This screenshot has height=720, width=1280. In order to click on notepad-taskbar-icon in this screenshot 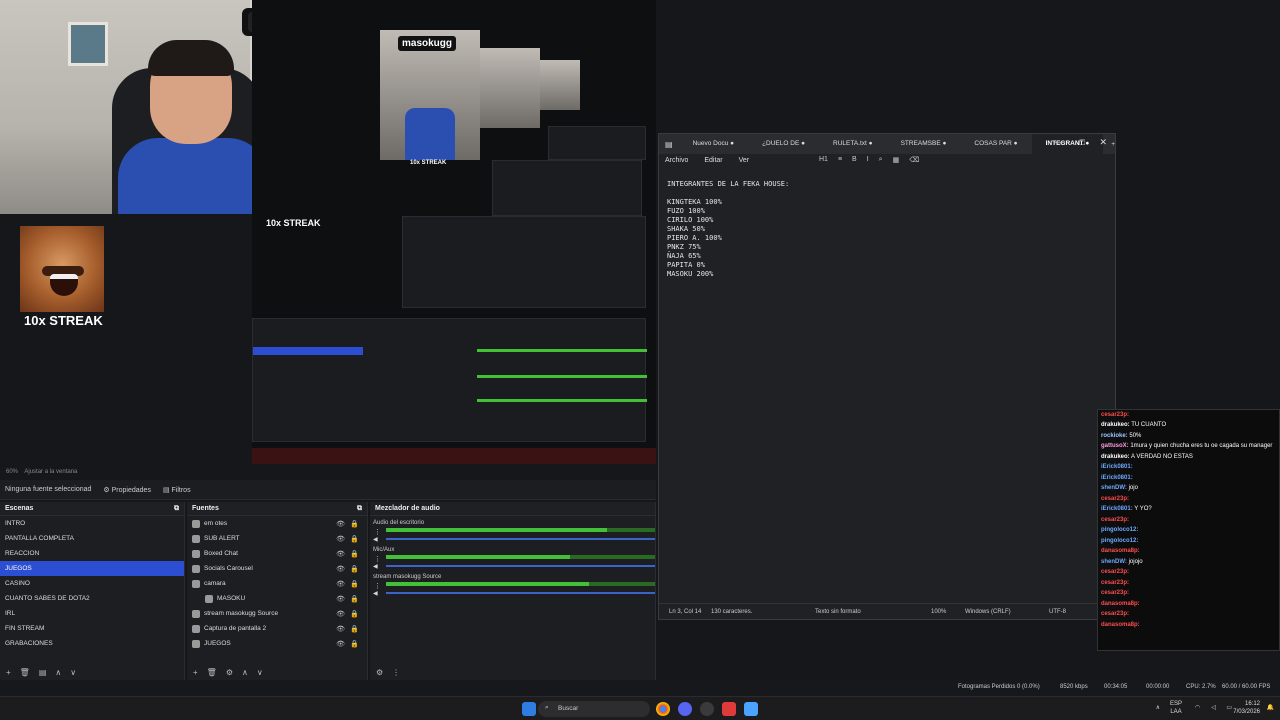, I will do `click(751, 709)`.